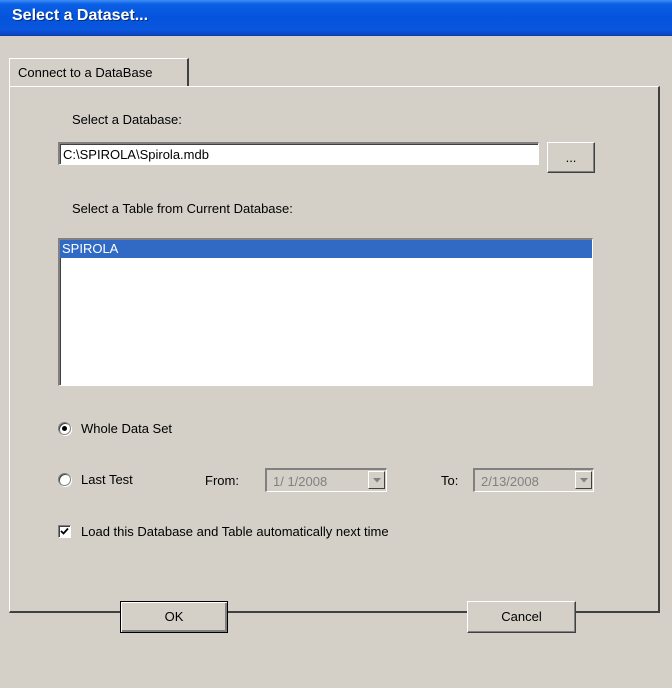 This screenshot has width=672, height=688. What do you see at coordinates (136, 154) in the screenshot?
I see `database-path-value: C:\SPIROLA\Spirola.mdb` at bounding box center [136, 154].